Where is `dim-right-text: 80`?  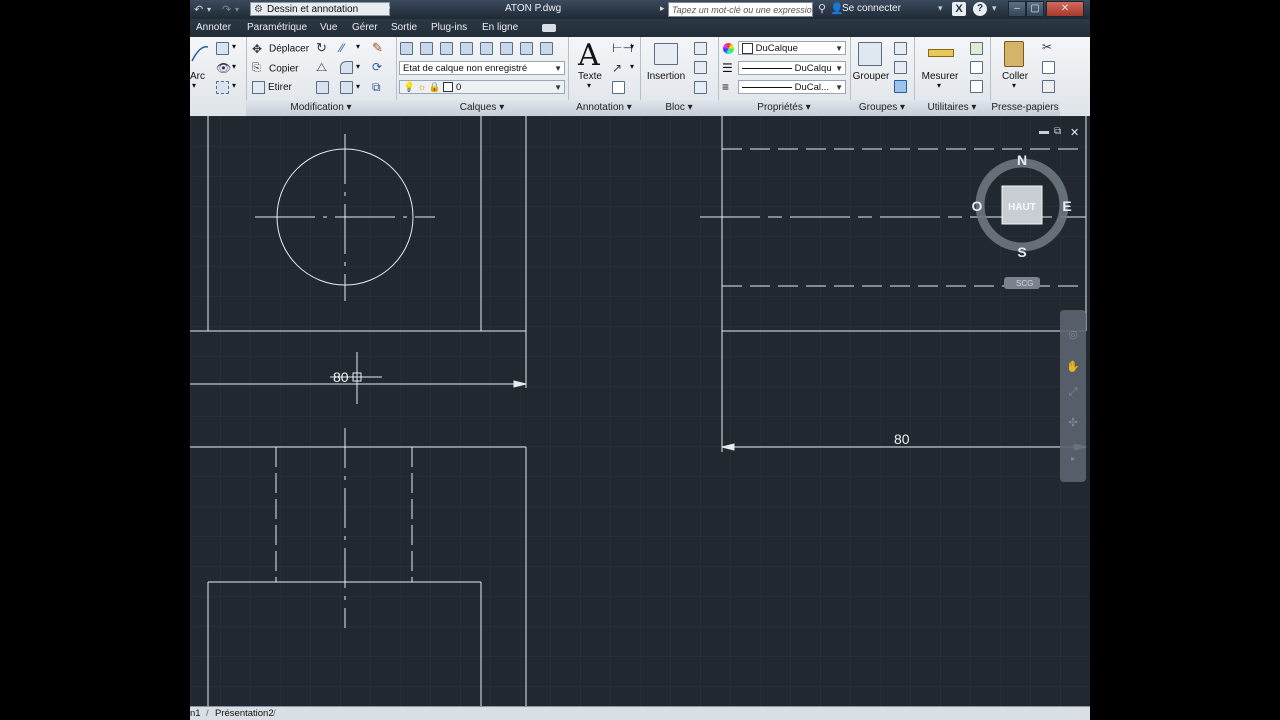
dim-right-text: 80 is located at coordinates (902, 439).